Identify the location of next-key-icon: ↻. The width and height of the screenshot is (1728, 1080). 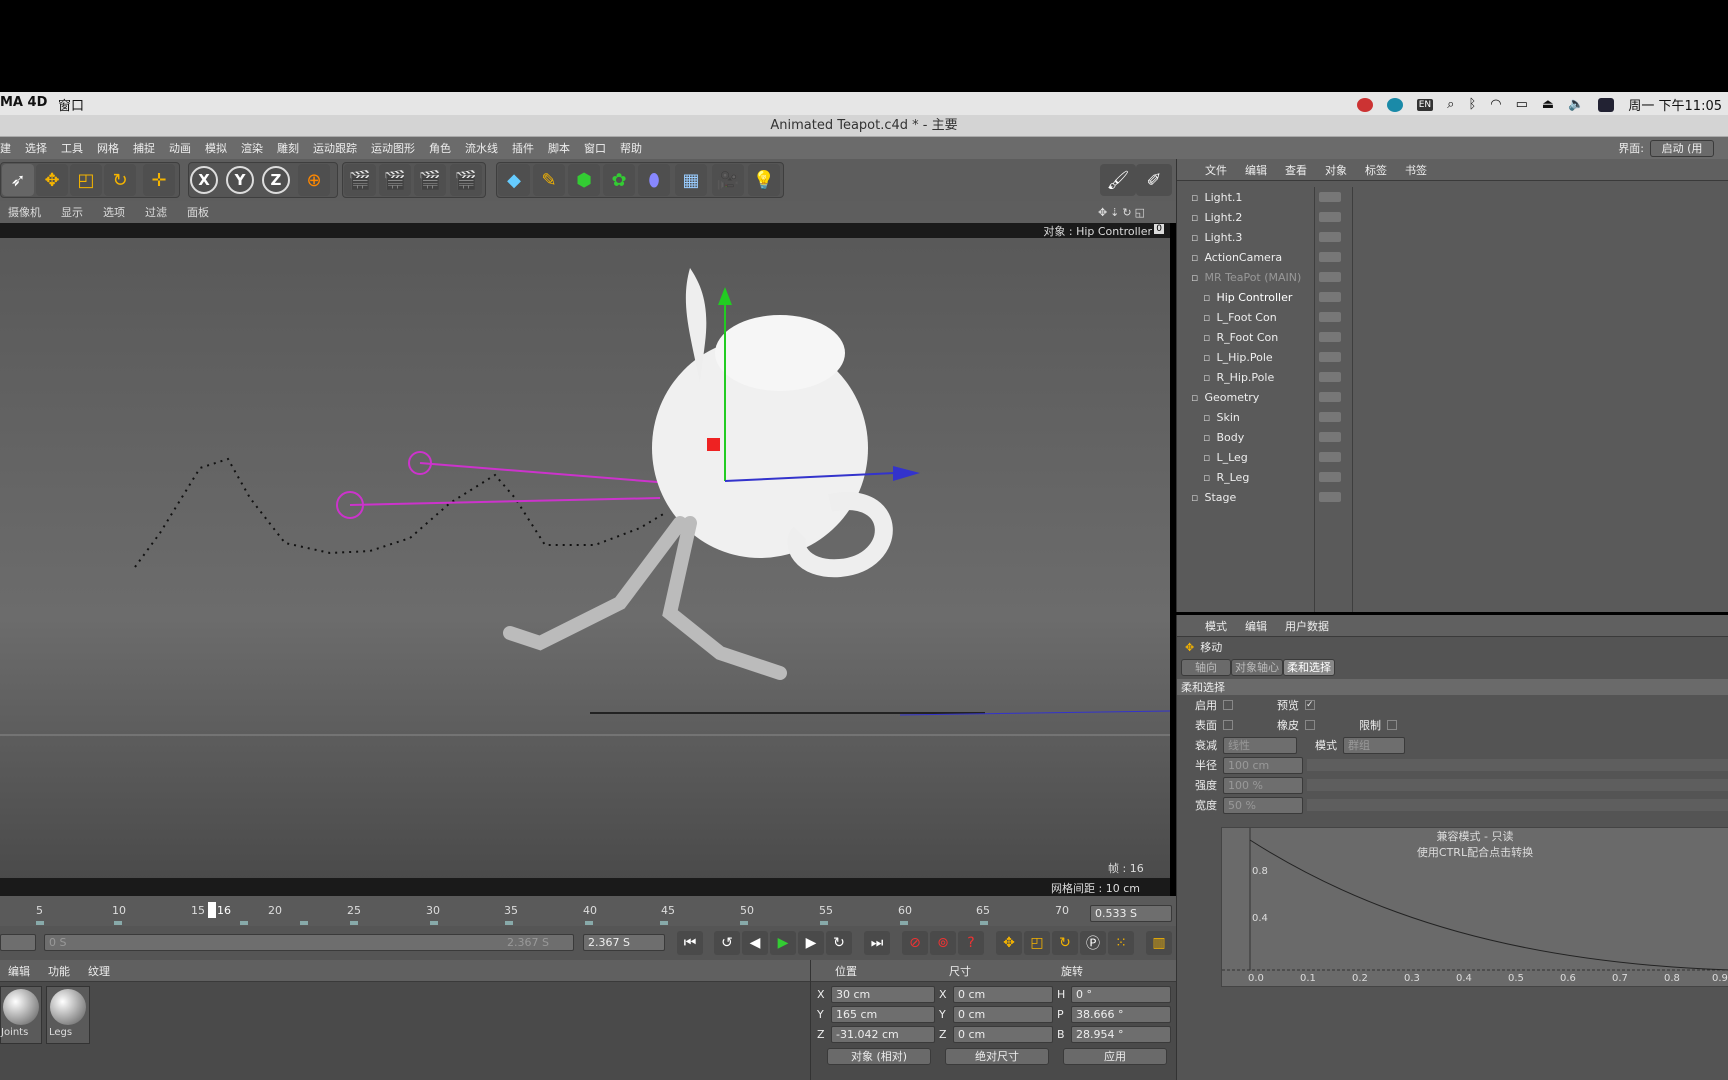
(839, 943).